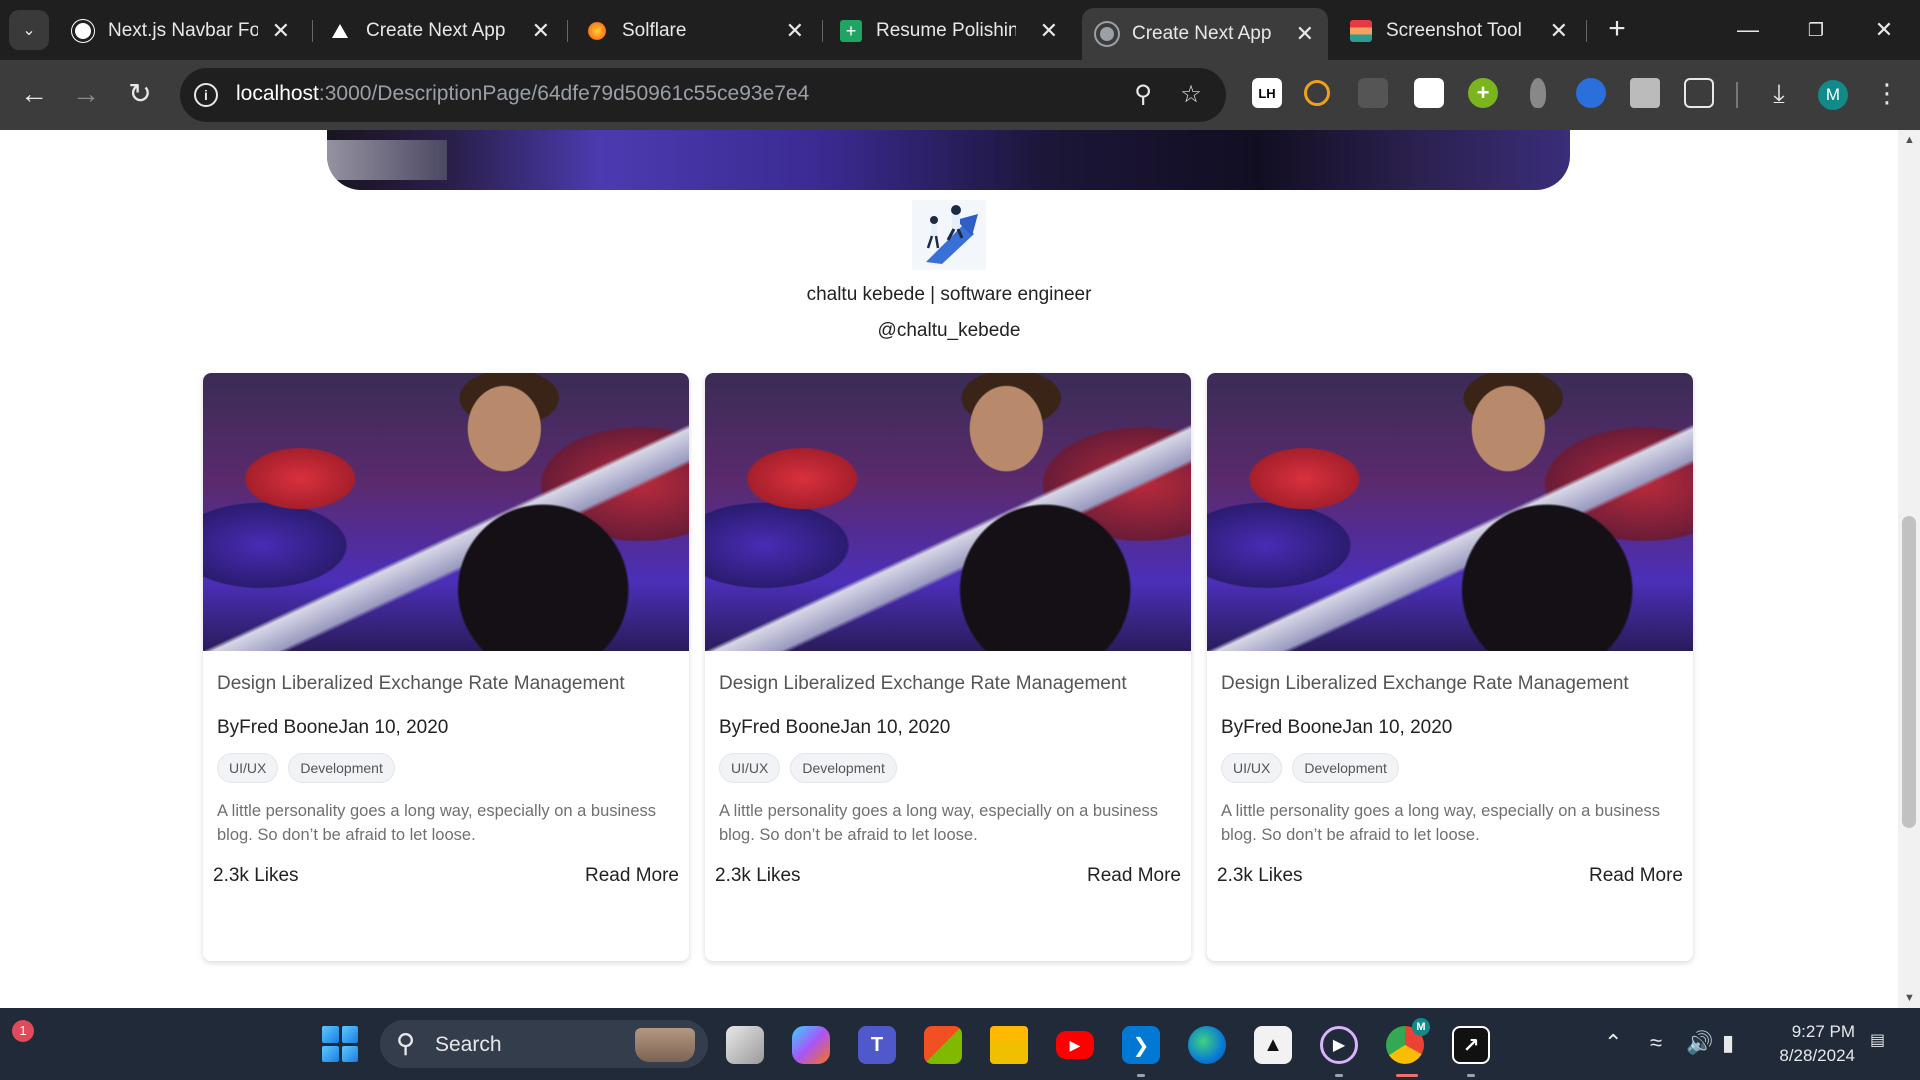 The width and height of the screenshot is (1920, 1080). What do you see at coordinates (181, 31) in the screenshot?
I see `tab-nextjs-navbar: Next.js Navbar Foo ✕` at bounding box center [181, 31].